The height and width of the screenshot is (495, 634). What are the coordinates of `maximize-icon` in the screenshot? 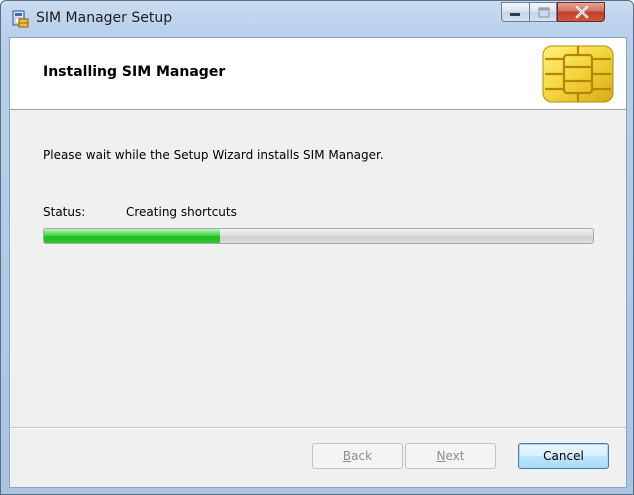 It's located at (544, 12).